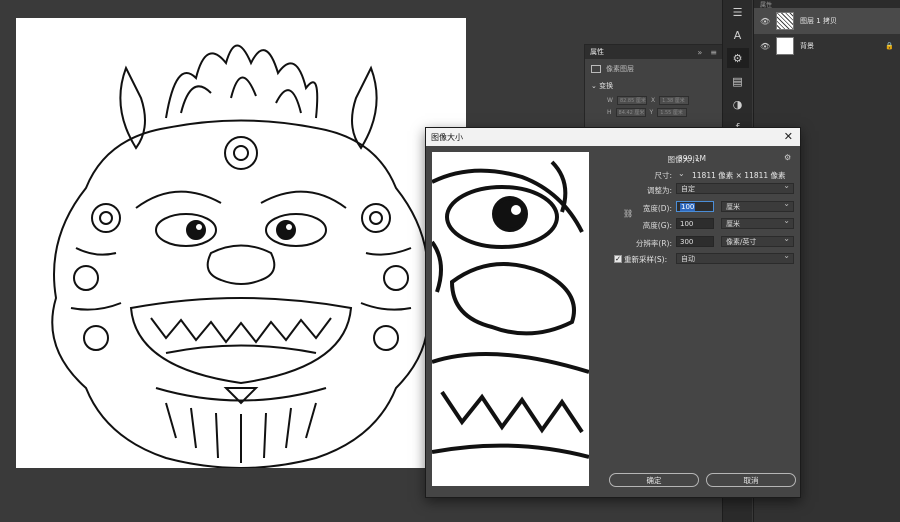  I want to click on layer-row-copy: 👁 图层 1 拷贝, so click(827, 21).